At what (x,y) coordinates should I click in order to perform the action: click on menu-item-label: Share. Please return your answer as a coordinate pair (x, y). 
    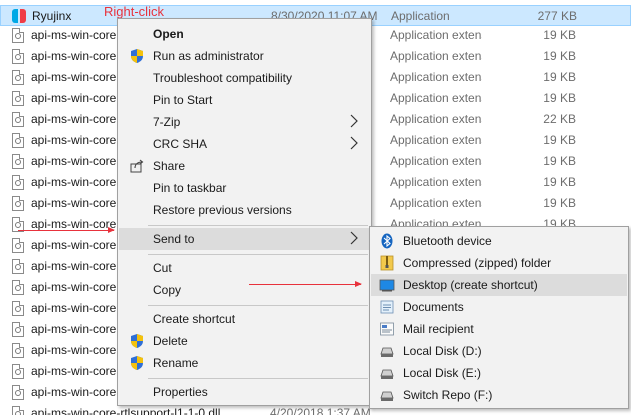
    Looking at the image, I should click on (169, 166).